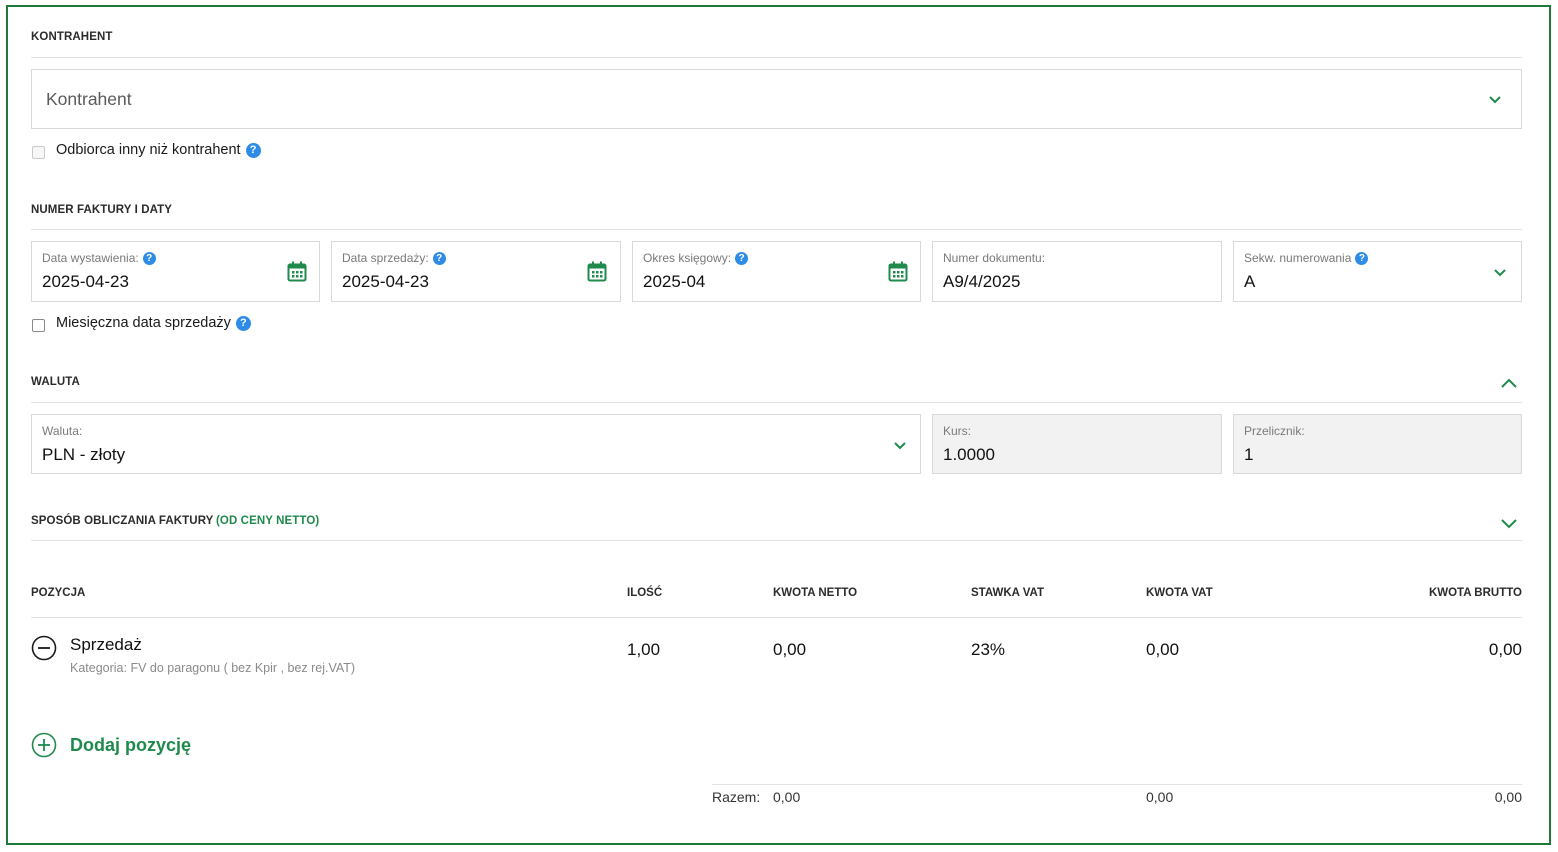  Describe the element at coordinates (1250, 281) in the screenshot. I see `numbering-sequence-value: A` at that location.